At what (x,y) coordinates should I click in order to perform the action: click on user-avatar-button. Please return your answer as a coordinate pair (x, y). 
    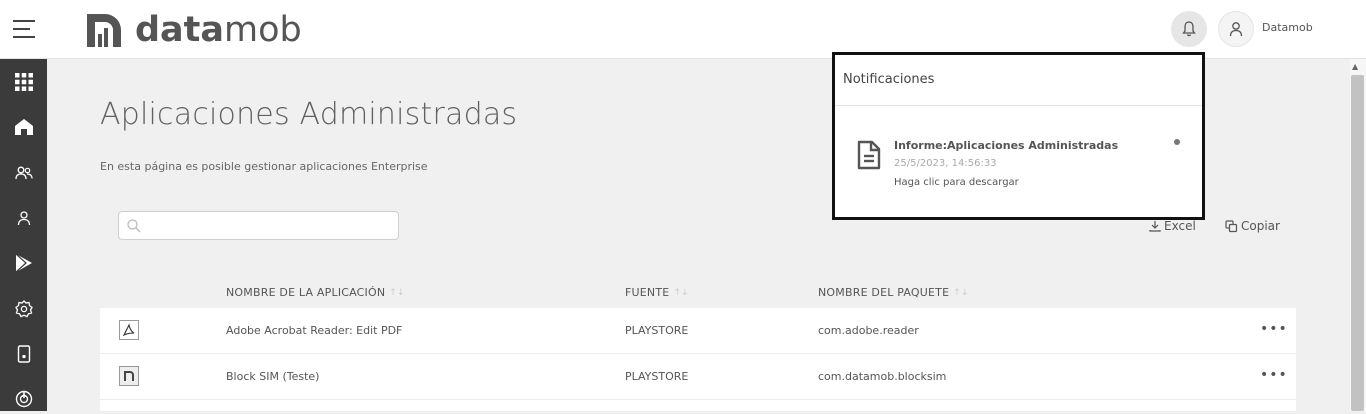
    Looking at the image, I should click on (1236, 29).